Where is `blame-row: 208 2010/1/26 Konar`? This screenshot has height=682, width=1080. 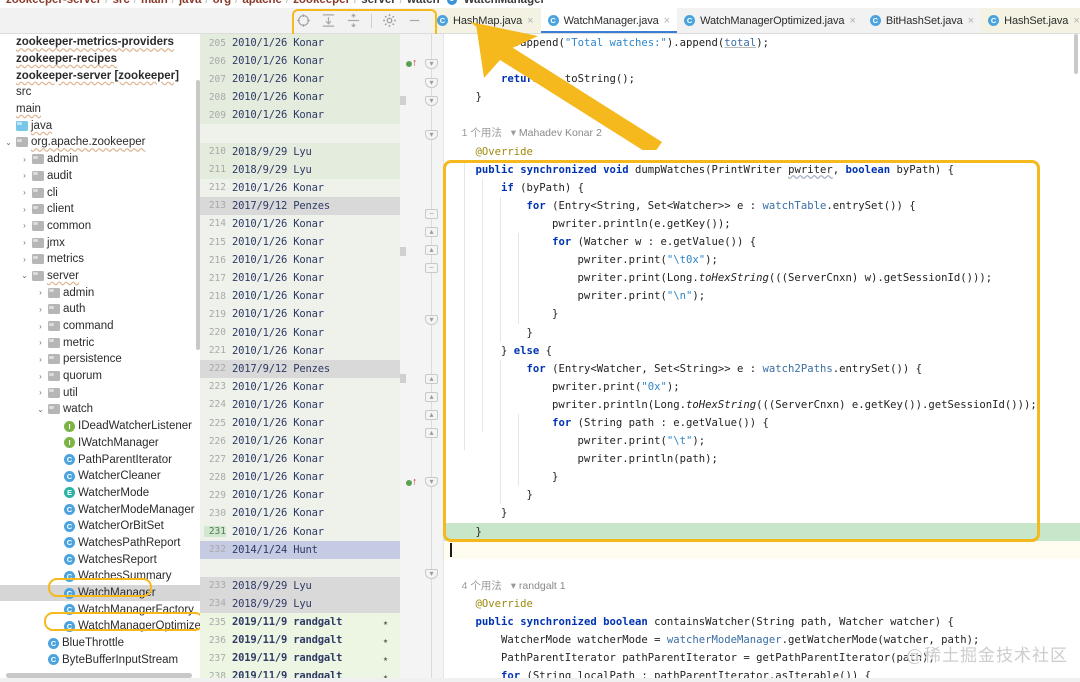
blame-row: 208 2010/1/26 Konar is located at coordinates (300, 97).